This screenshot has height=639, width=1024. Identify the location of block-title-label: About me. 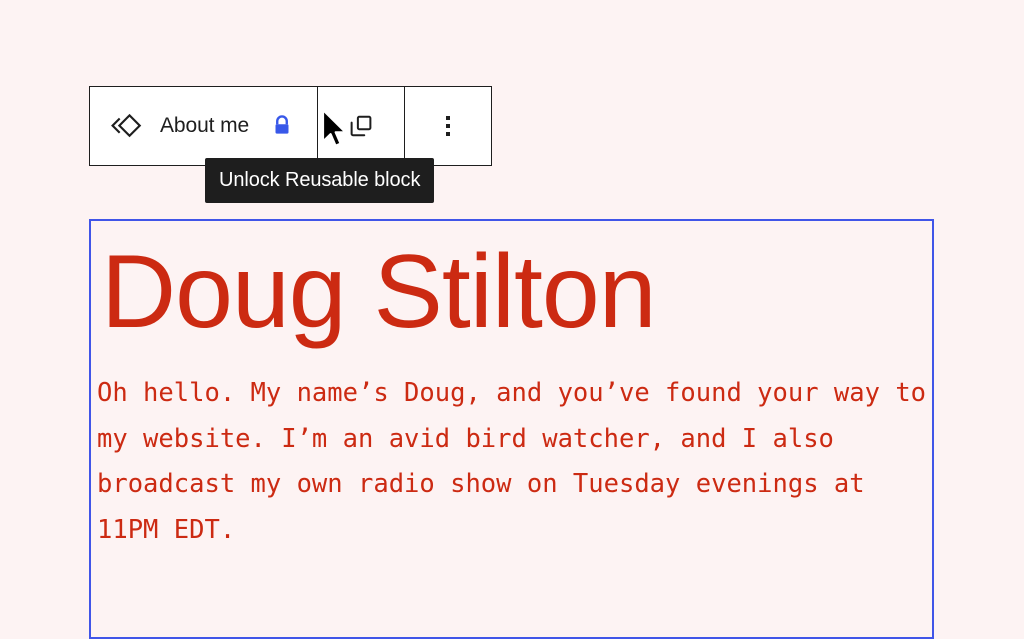
(205, 125).